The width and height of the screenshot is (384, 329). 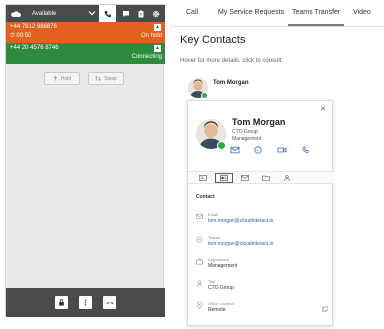 I want to click on close-icon: ✕, so click(x=323, y=109).